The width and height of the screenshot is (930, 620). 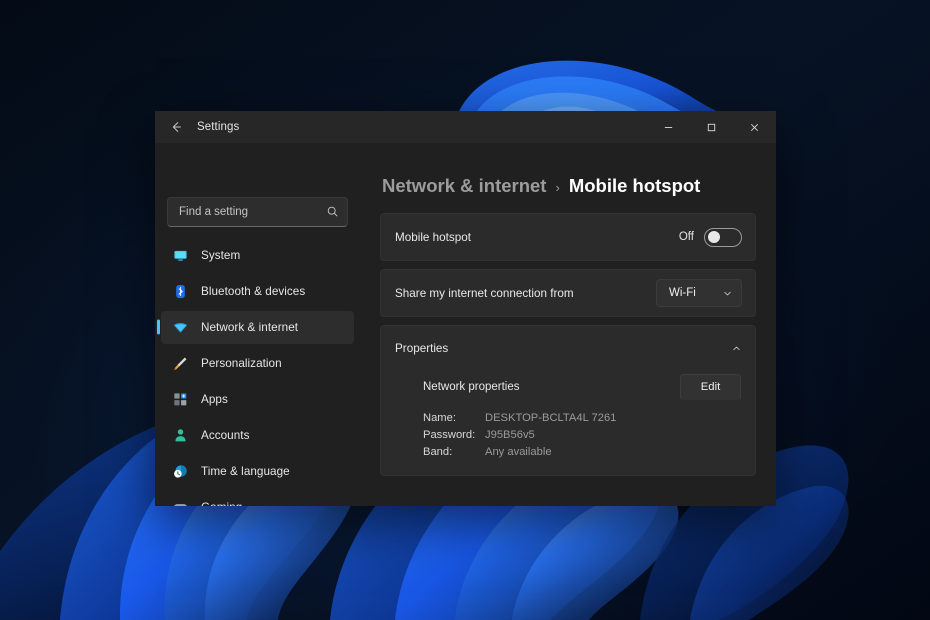 I want to click on properties-title: Properties, so click(x=422, y=348).